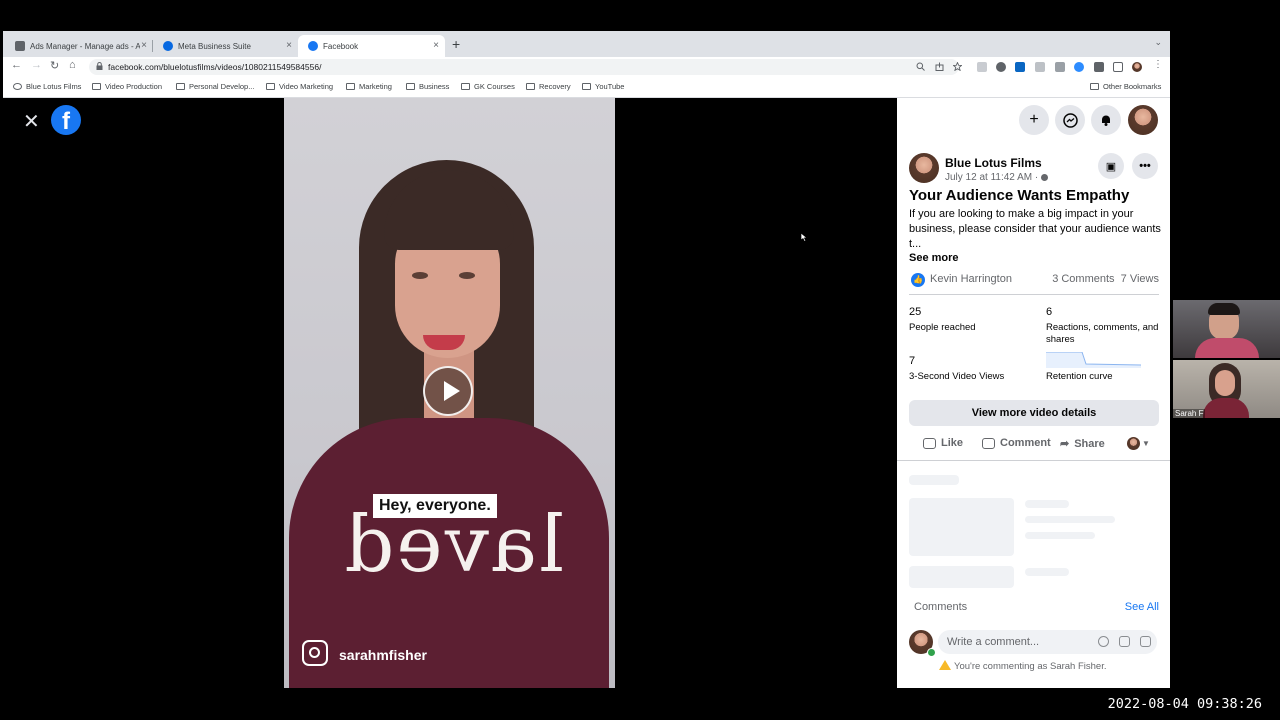  I want to click on post-as-selector: ▼, so click(1138, 443).